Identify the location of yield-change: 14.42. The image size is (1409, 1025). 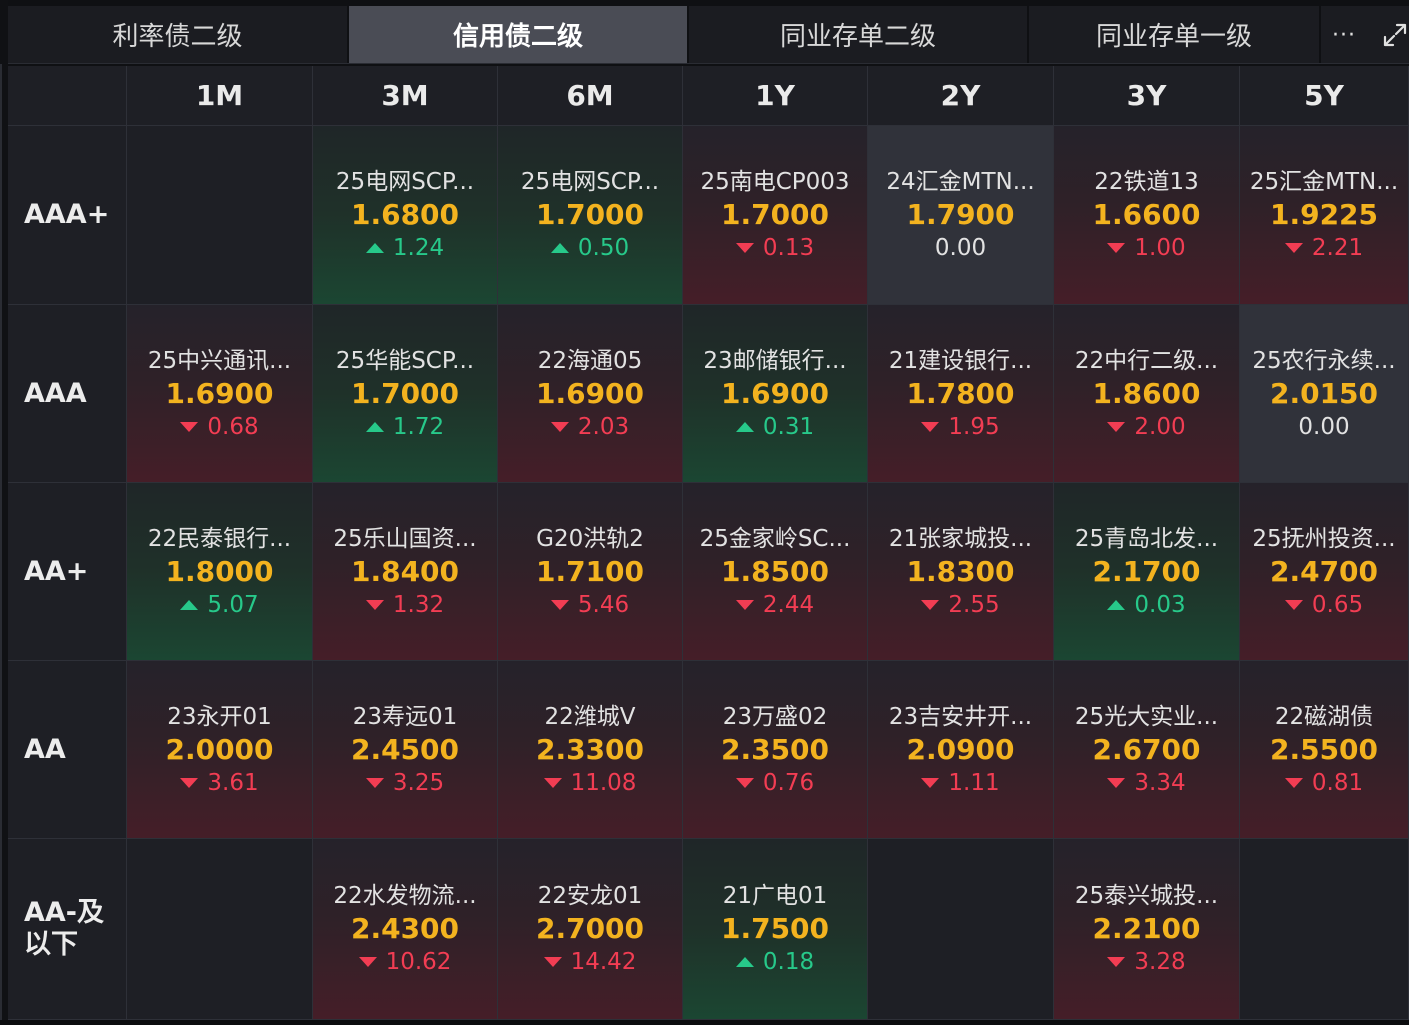
(589, 962).